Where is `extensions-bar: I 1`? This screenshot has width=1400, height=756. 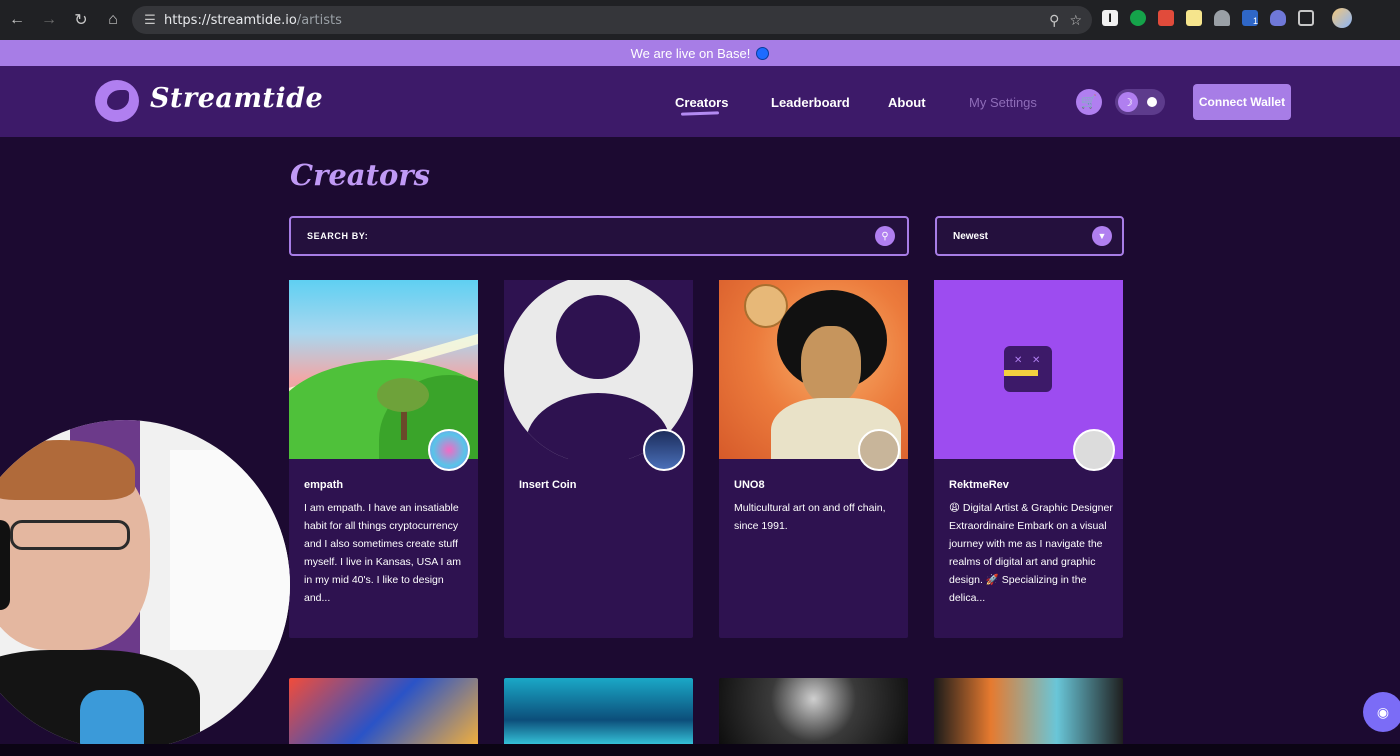 extensions-bar: I 1 is located at coordinates (1227, 18).